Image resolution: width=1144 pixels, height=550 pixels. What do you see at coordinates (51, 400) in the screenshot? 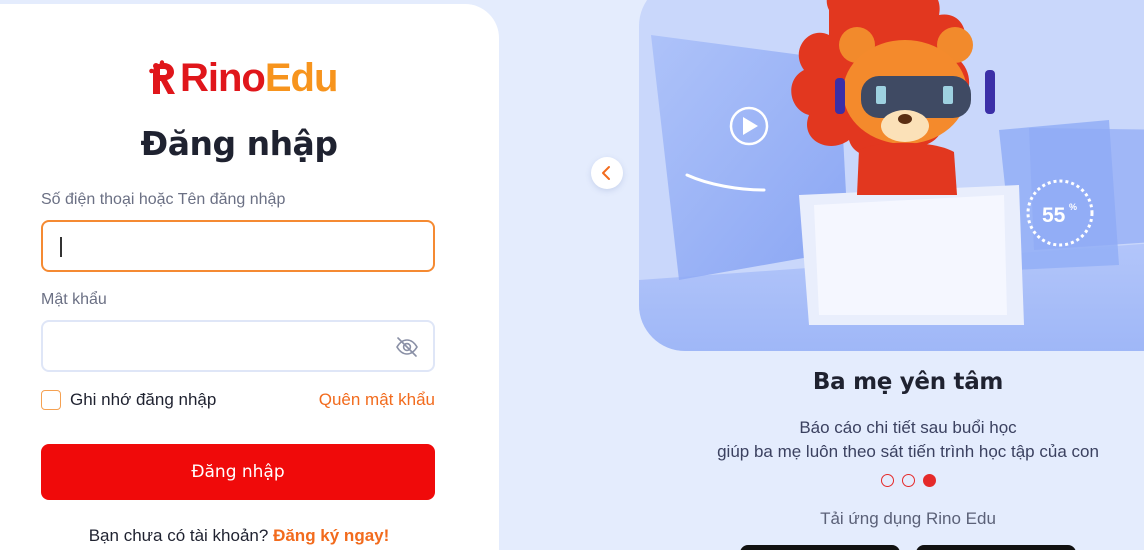
I see `remember-checkbox` at bounding box center [51, 400].